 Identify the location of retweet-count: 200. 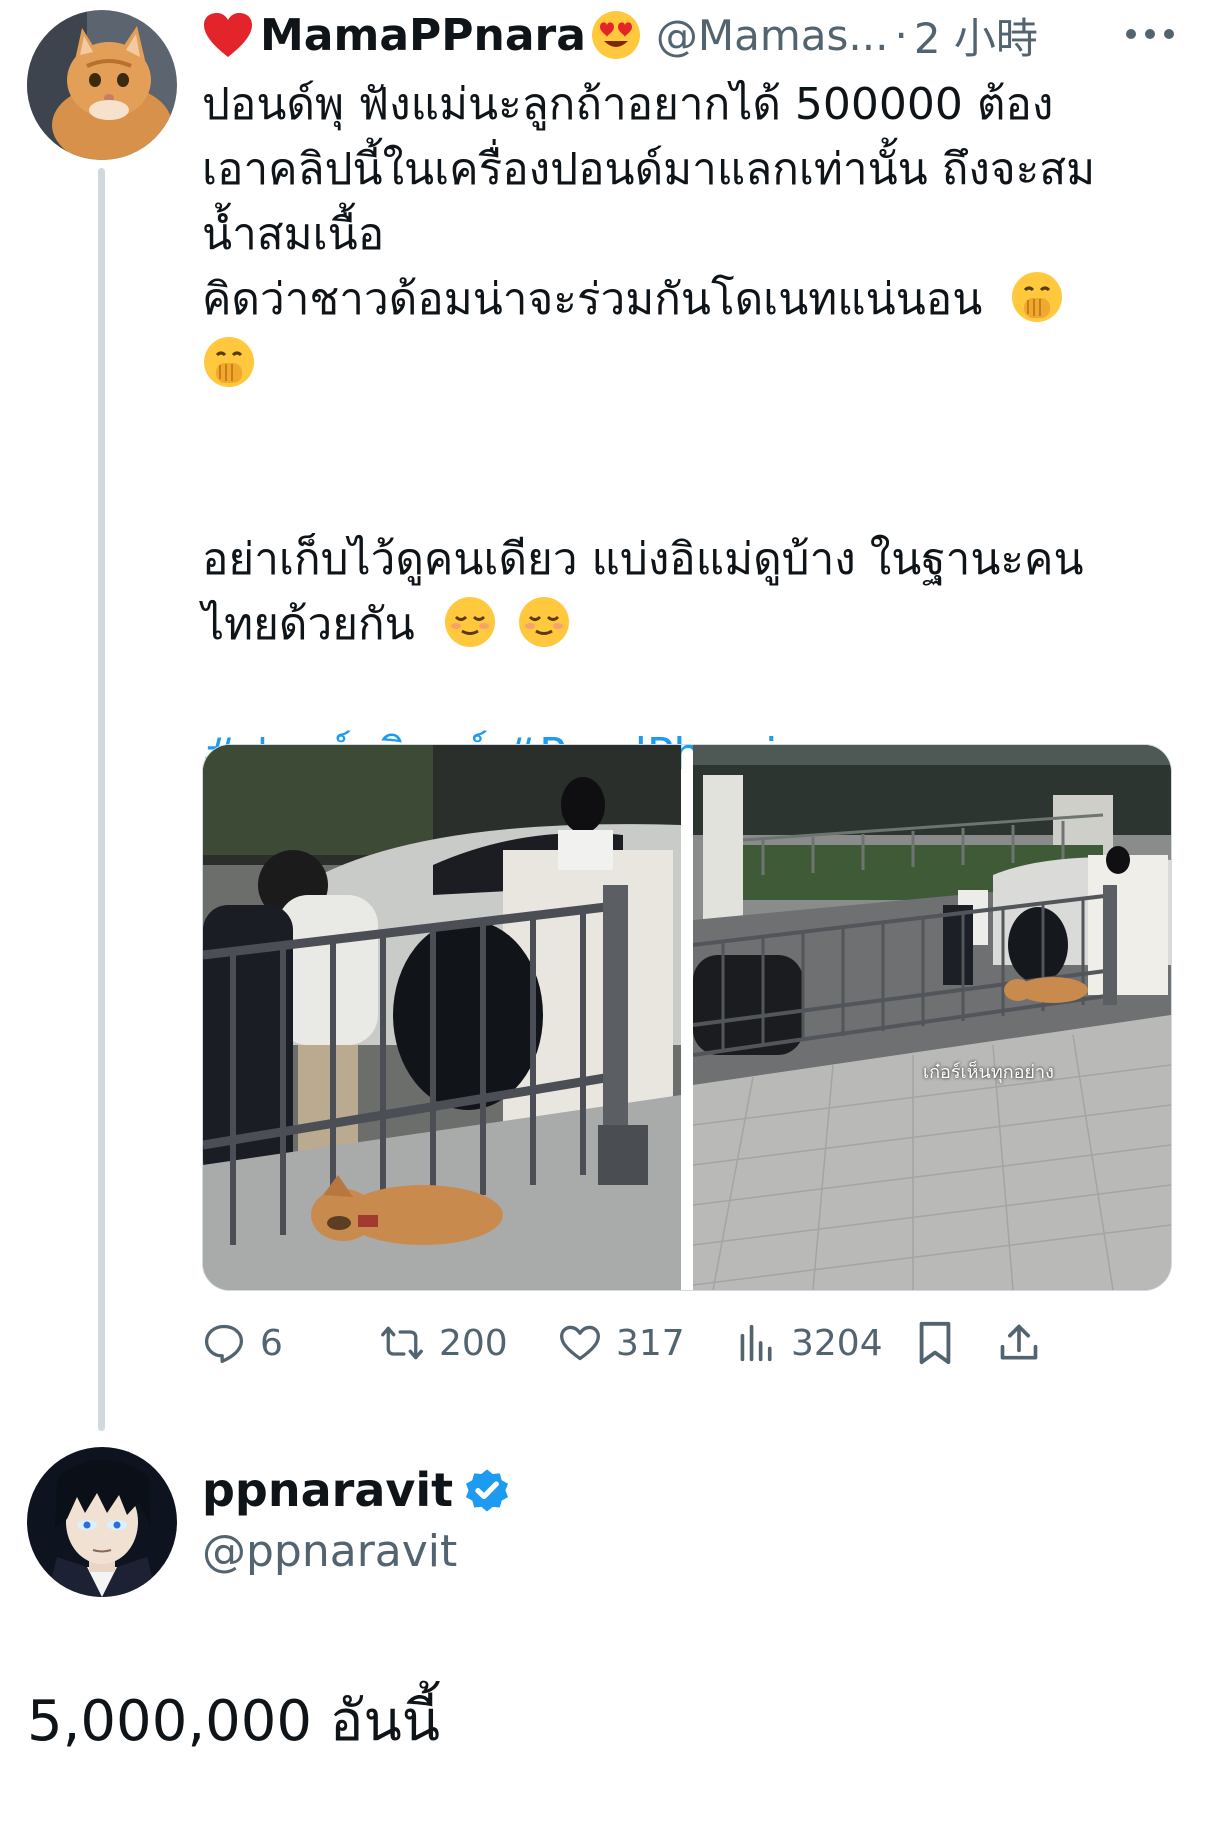
(473, 1343).